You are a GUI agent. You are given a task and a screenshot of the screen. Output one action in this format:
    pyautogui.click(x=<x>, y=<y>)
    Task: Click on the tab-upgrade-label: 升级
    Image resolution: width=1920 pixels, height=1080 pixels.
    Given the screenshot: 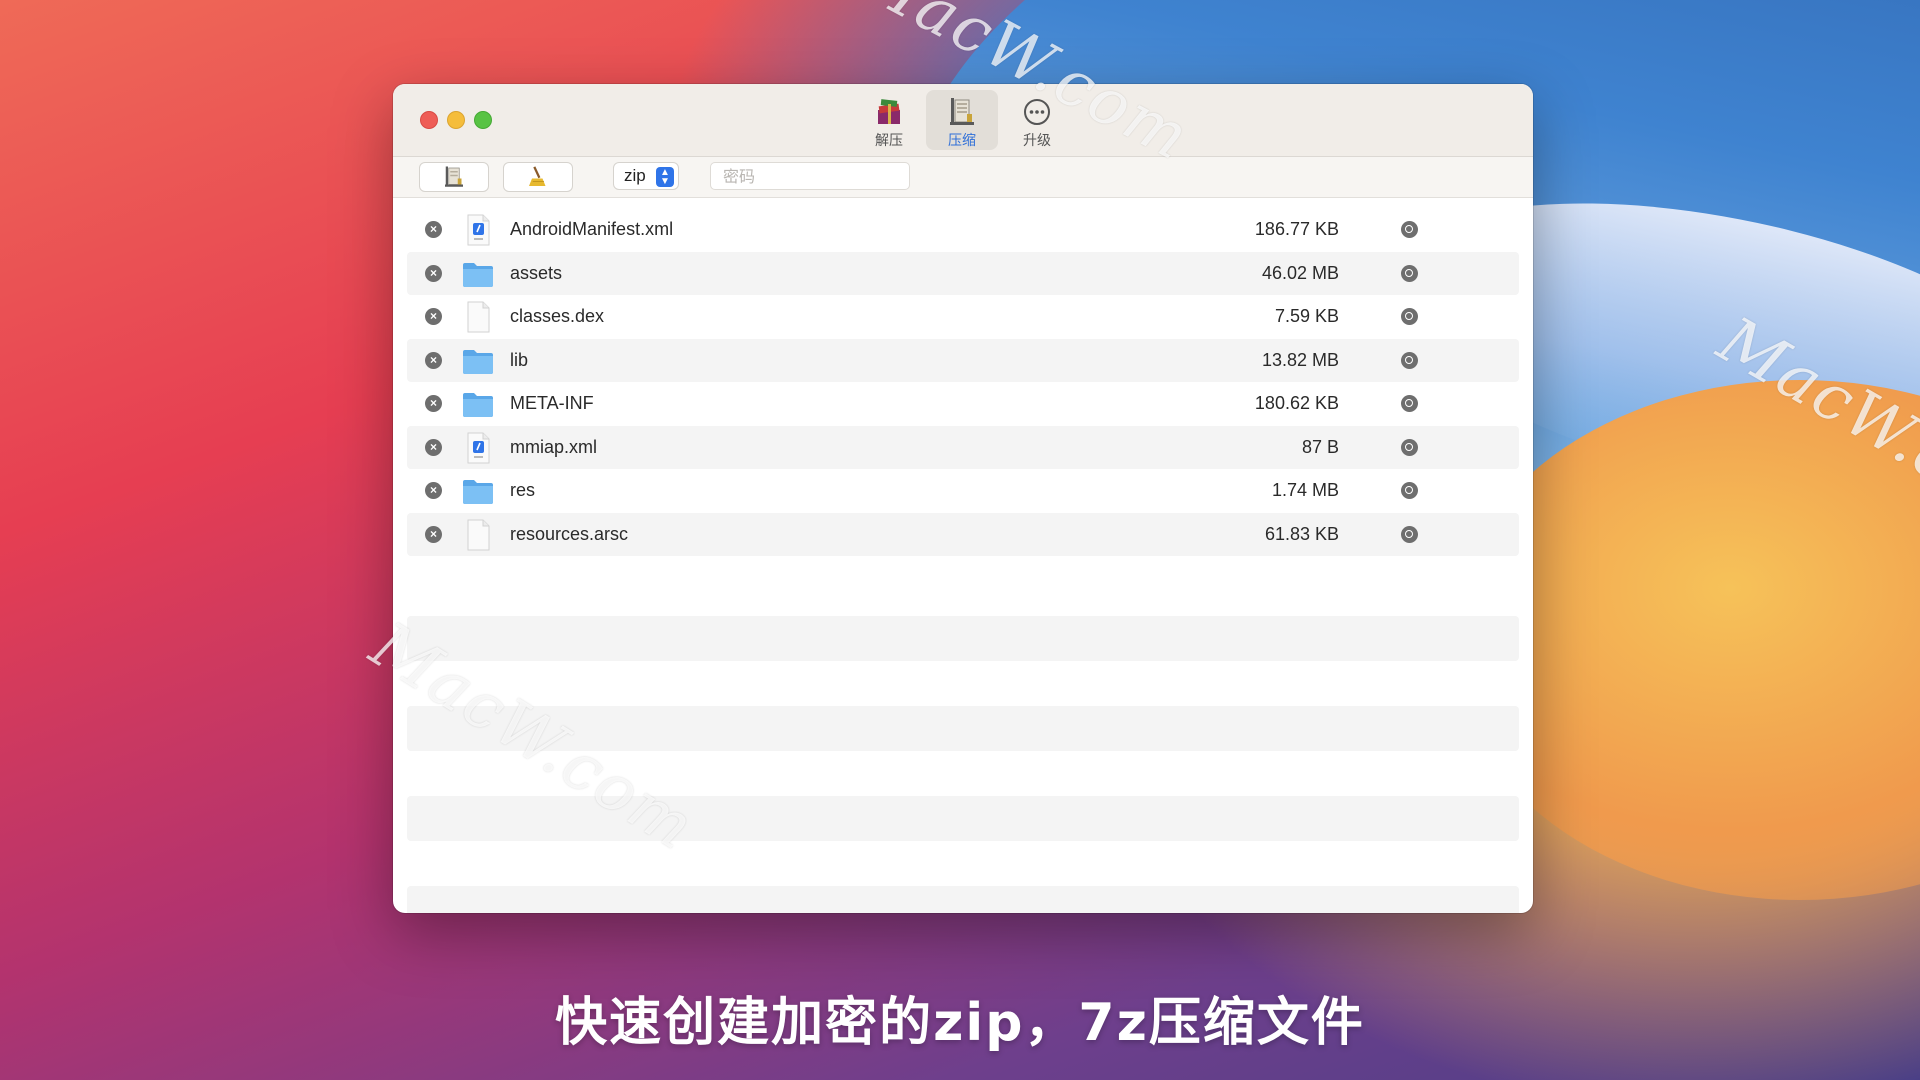 What is the action you would take?
    pyautogui.click(x=1037, y=141)
    